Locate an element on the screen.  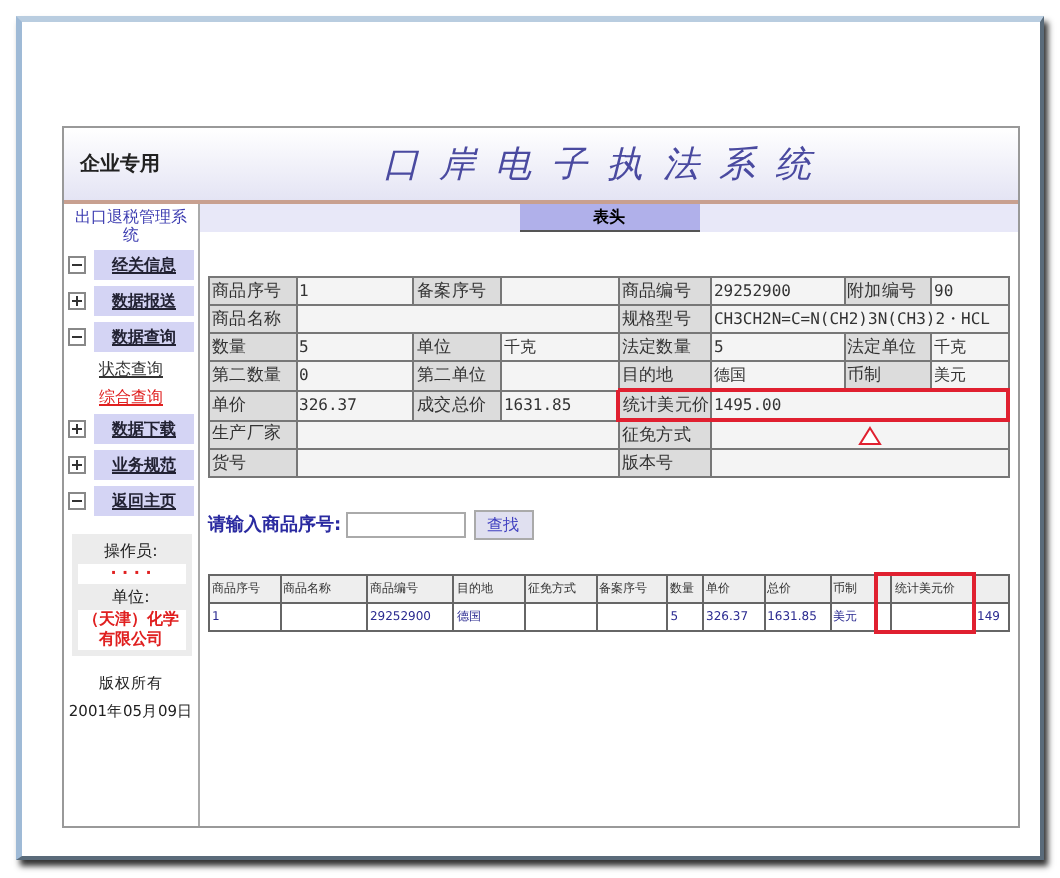
sidebar-item: 数据查询 is located at coordinates (144, 337).